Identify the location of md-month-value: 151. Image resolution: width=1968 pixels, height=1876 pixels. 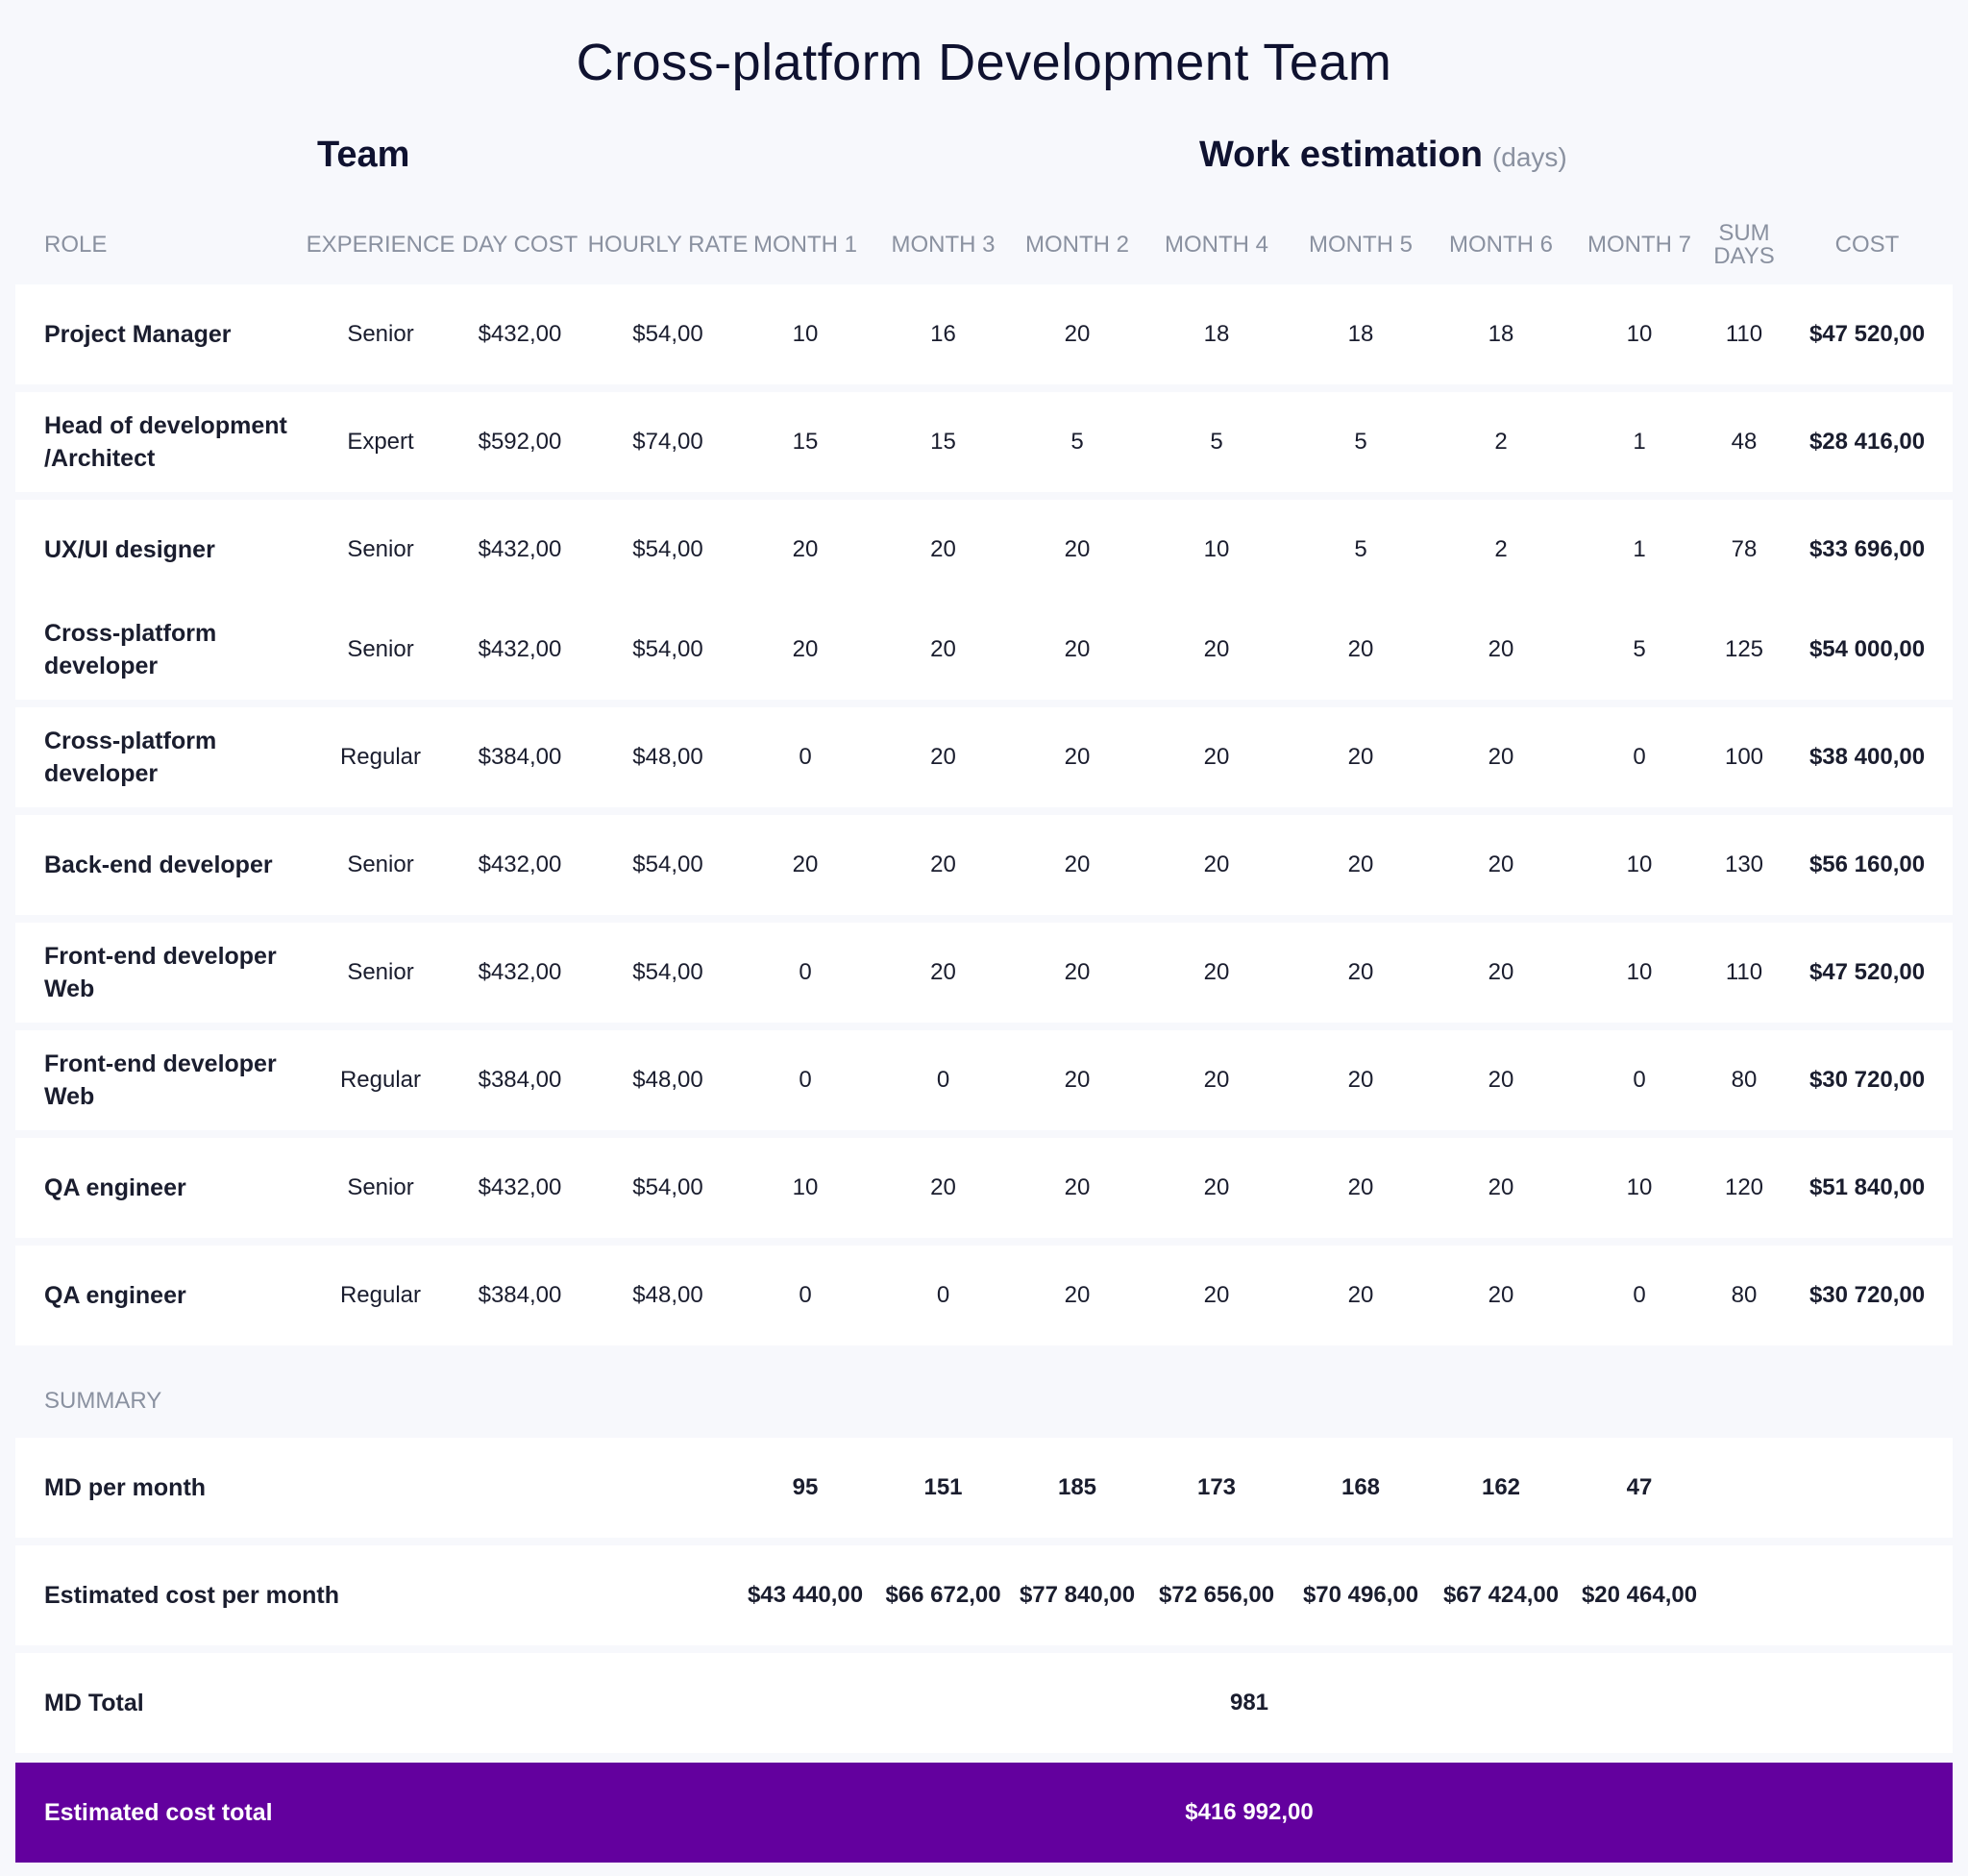
(943, 1487).